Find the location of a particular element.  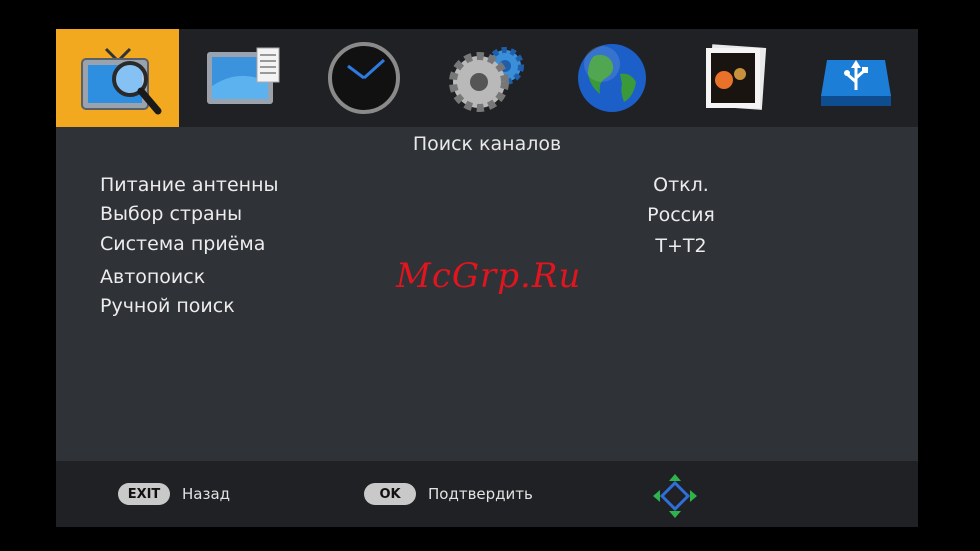

tv-picture-icon is located at coordinates (242, 75).